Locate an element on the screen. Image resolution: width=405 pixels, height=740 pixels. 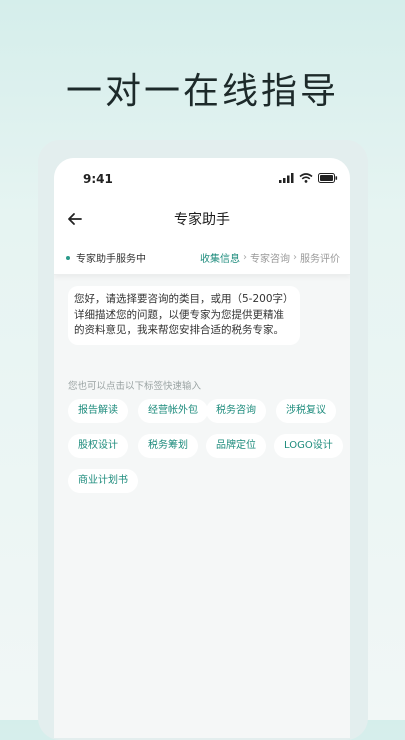
battery-icon is located at coordinates (328, 178).